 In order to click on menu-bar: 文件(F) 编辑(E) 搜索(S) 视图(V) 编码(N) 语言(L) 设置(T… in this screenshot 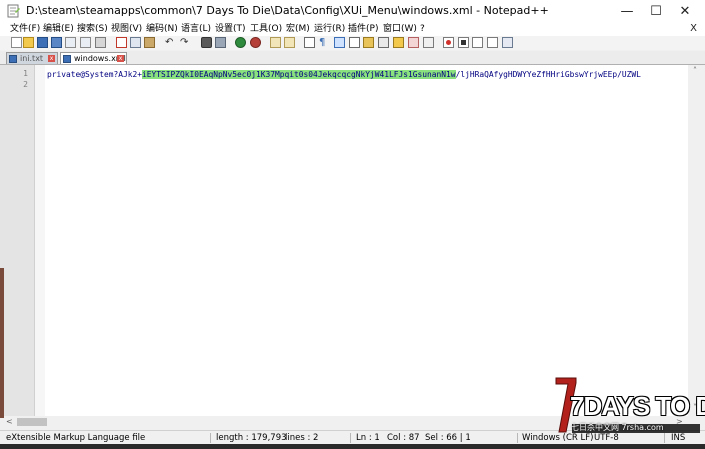, I will do `click(352, 29)`.